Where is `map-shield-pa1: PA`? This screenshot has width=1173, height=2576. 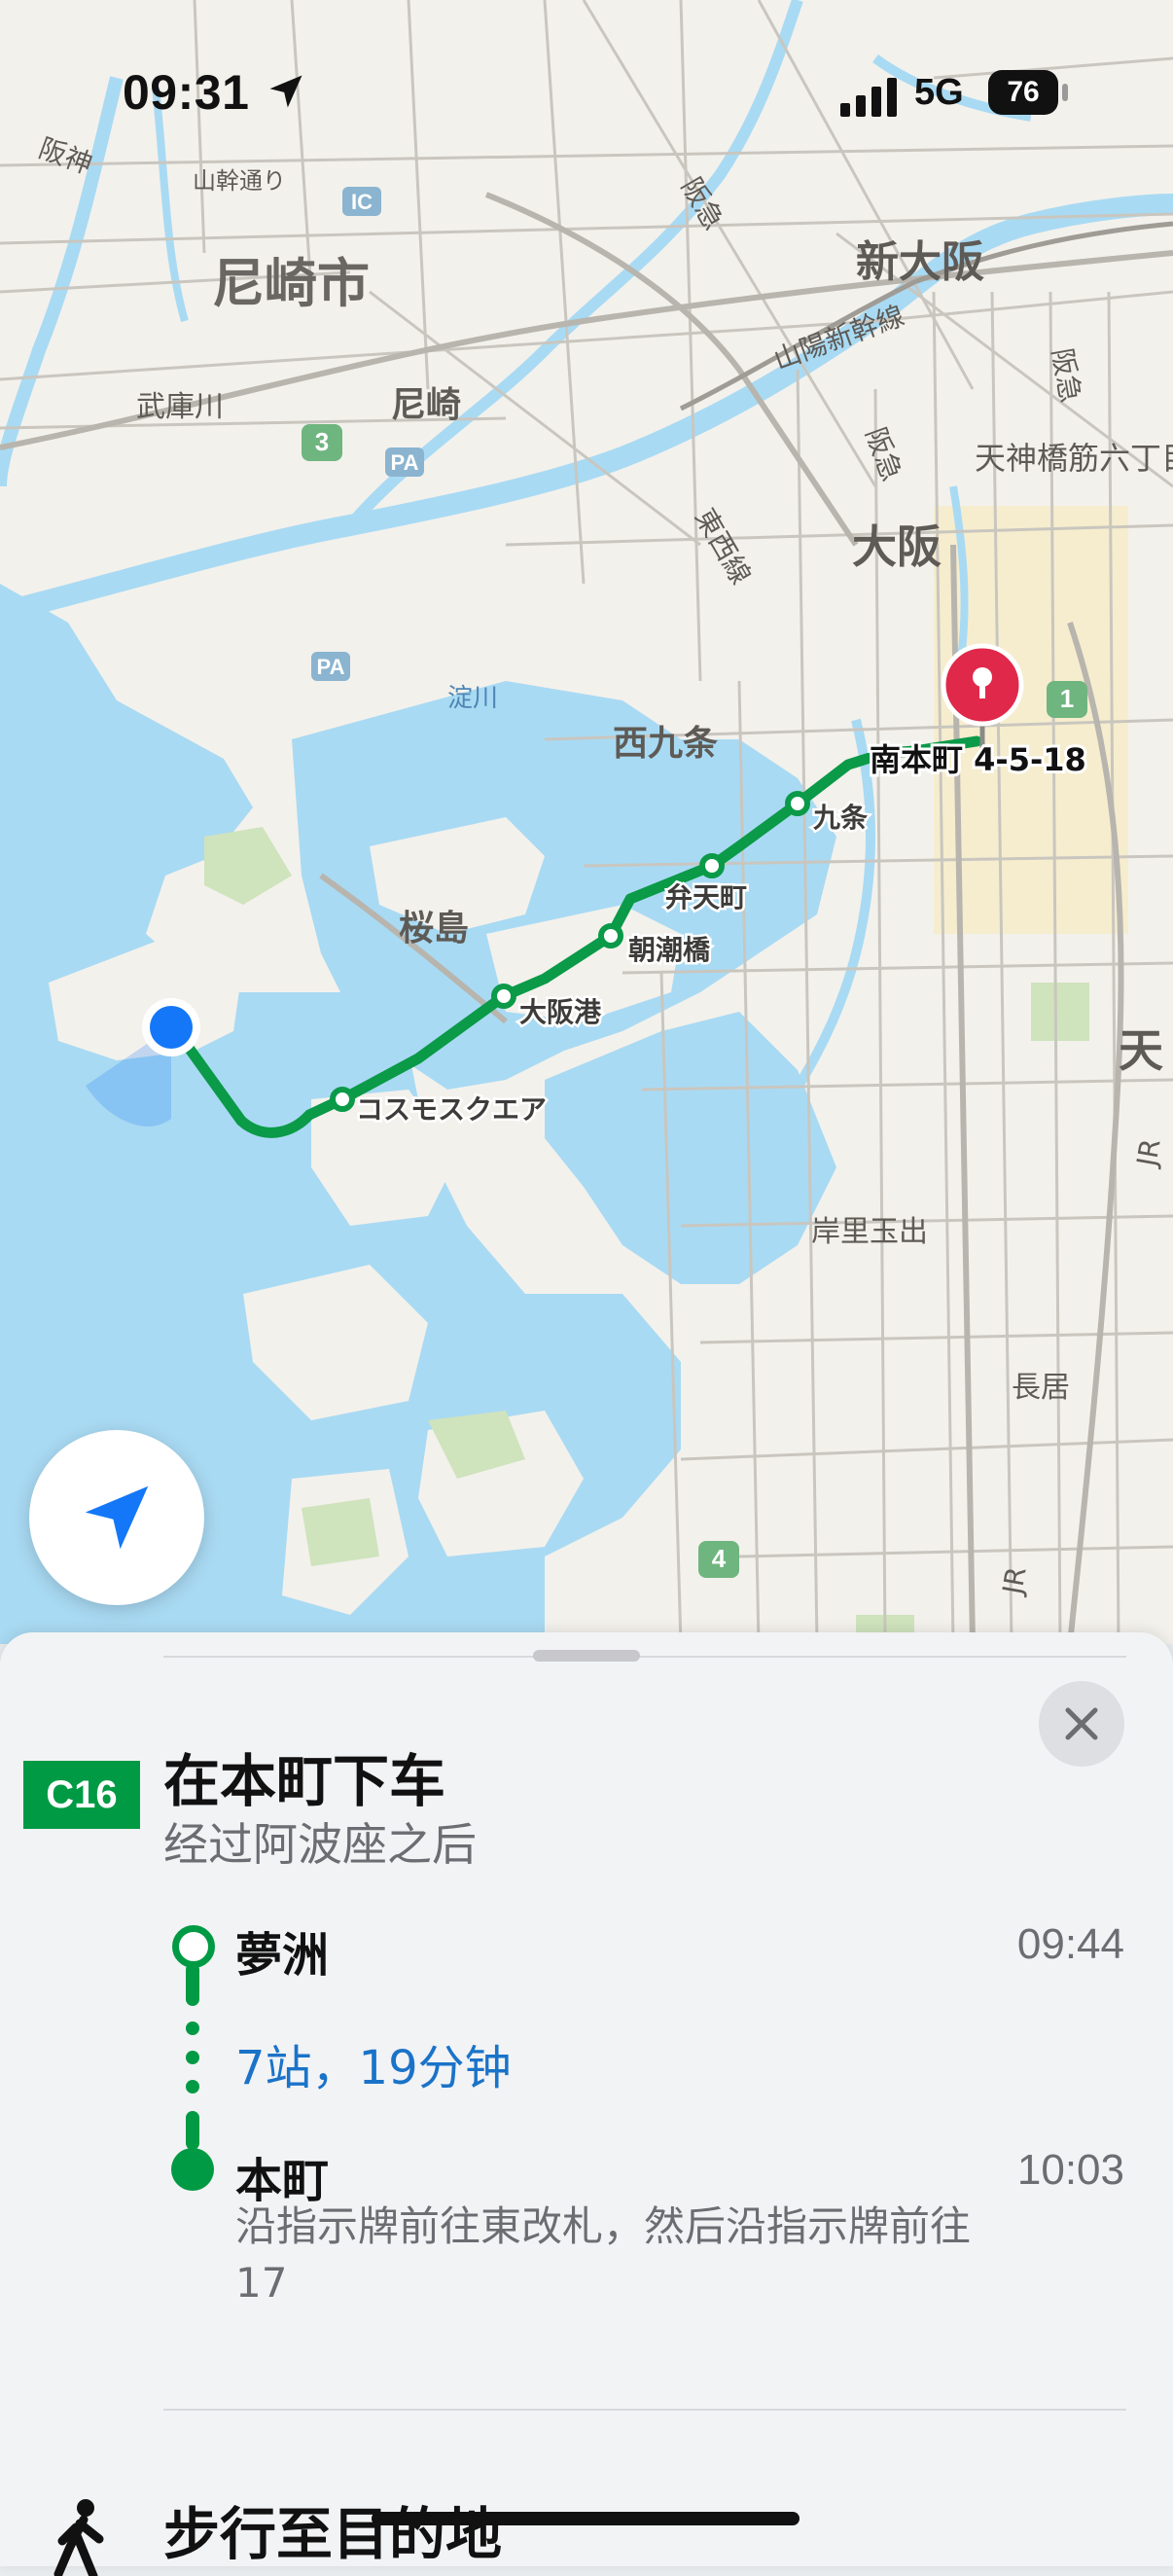 map-shield-pa1: PA is located at coordinates (405, 462).